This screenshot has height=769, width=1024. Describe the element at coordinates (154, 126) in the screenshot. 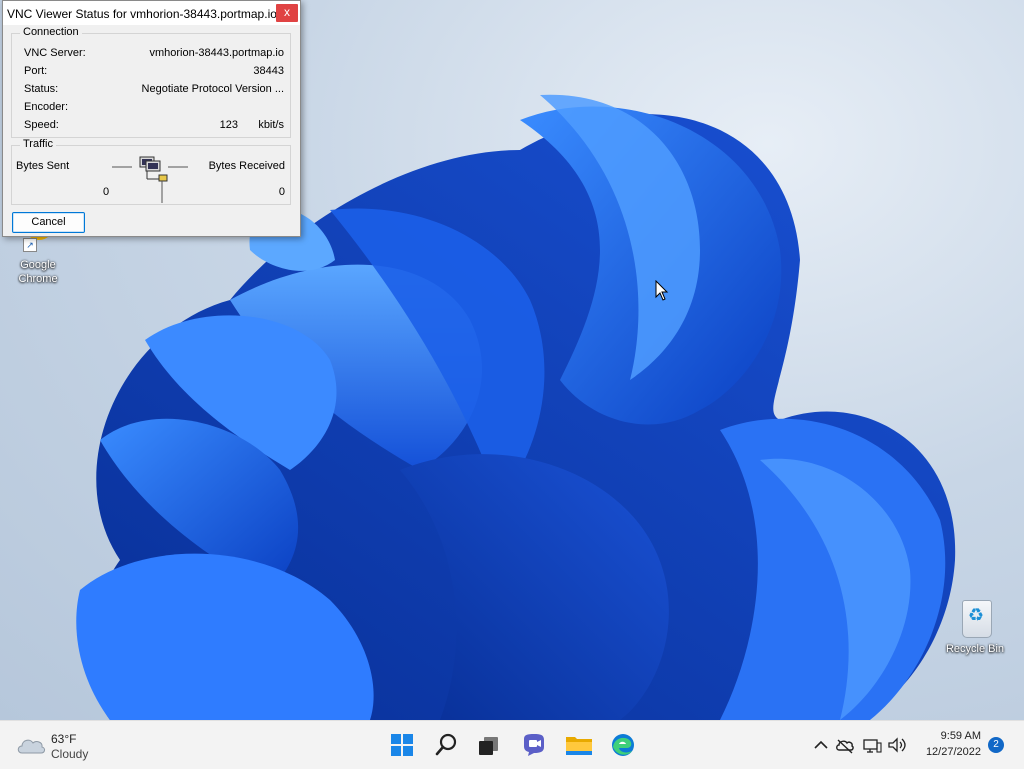

I see `speed-row: Speed: 123 kbit/s` at that location.